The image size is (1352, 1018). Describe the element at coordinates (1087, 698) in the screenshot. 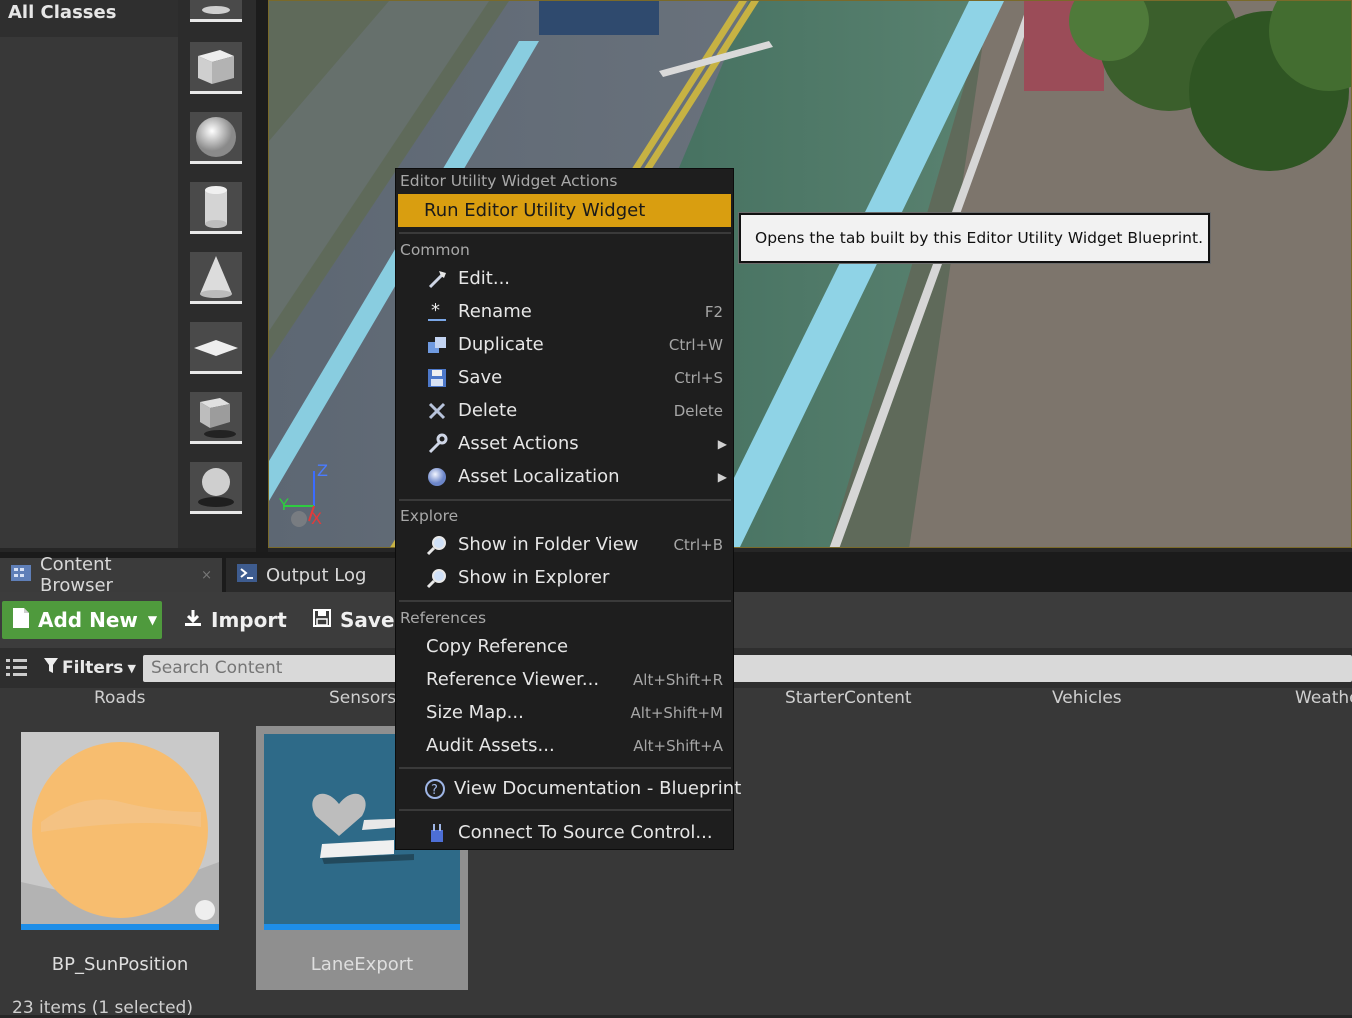

I see `folder-vehicles: Vehicles` at that location.